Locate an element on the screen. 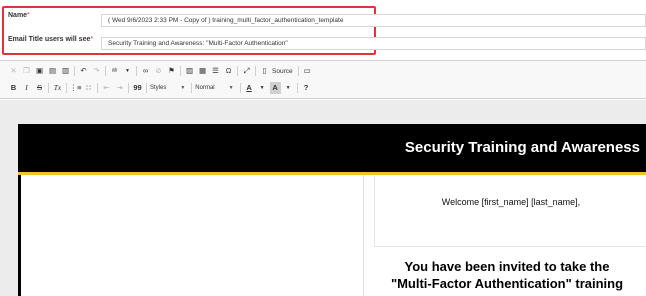  anchor-icon: ⚑ is located at coordinates (171, 71).